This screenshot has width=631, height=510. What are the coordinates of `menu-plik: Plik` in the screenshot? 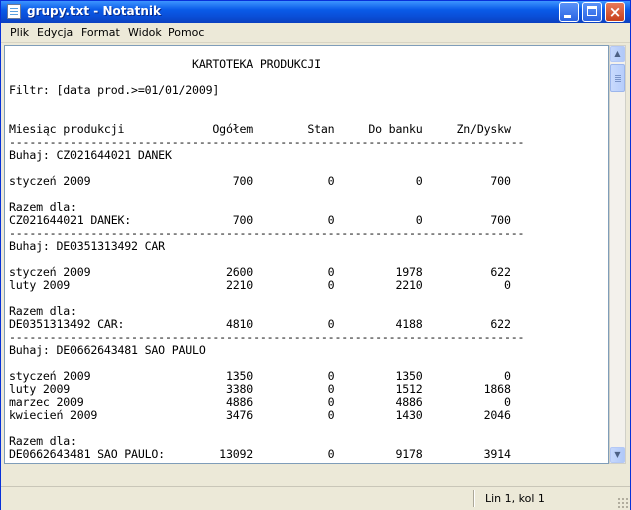 It's located at (19, 32).